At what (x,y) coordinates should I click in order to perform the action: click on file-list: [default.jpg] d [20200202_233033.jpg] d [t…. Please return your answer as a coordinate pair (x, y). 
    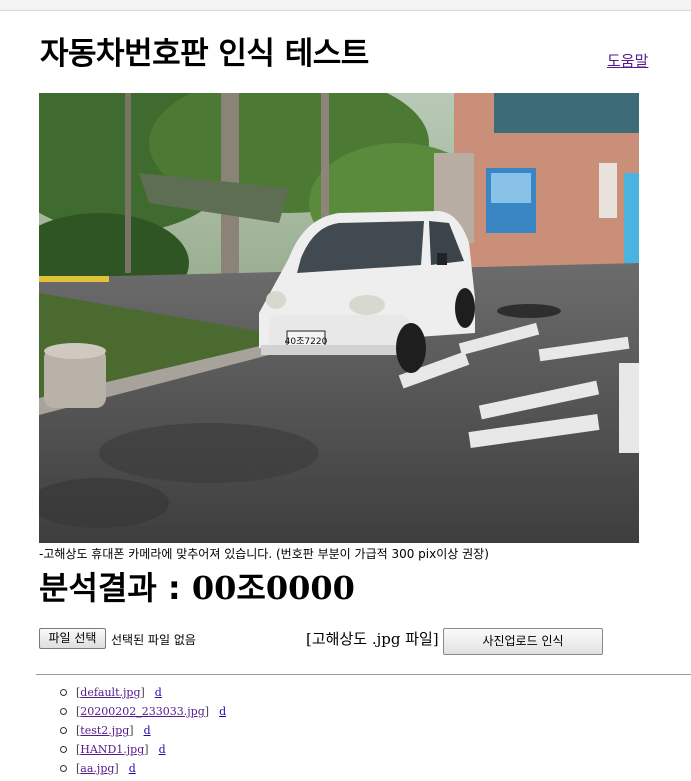
    Looking at the image, I should click on (143, 733).